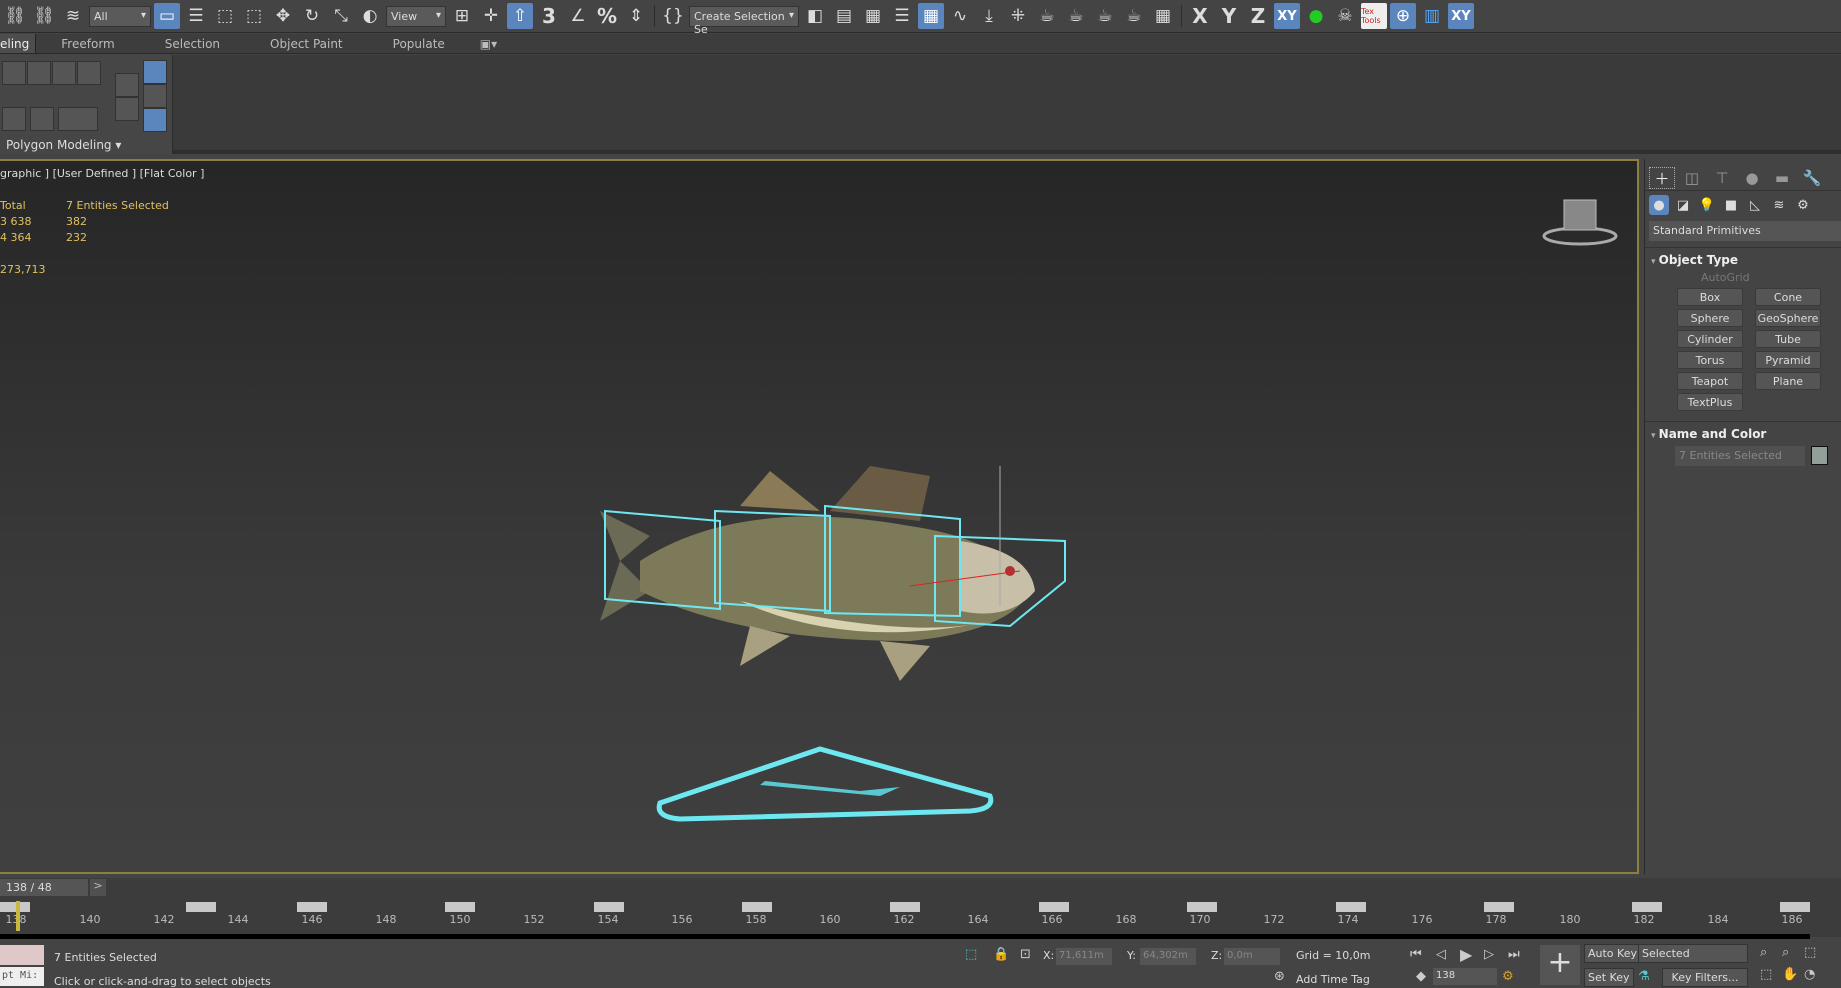  Describe the element at coordinates (1683, 205) in the screenshot. I see `shapes-icon: ◪` at that location.